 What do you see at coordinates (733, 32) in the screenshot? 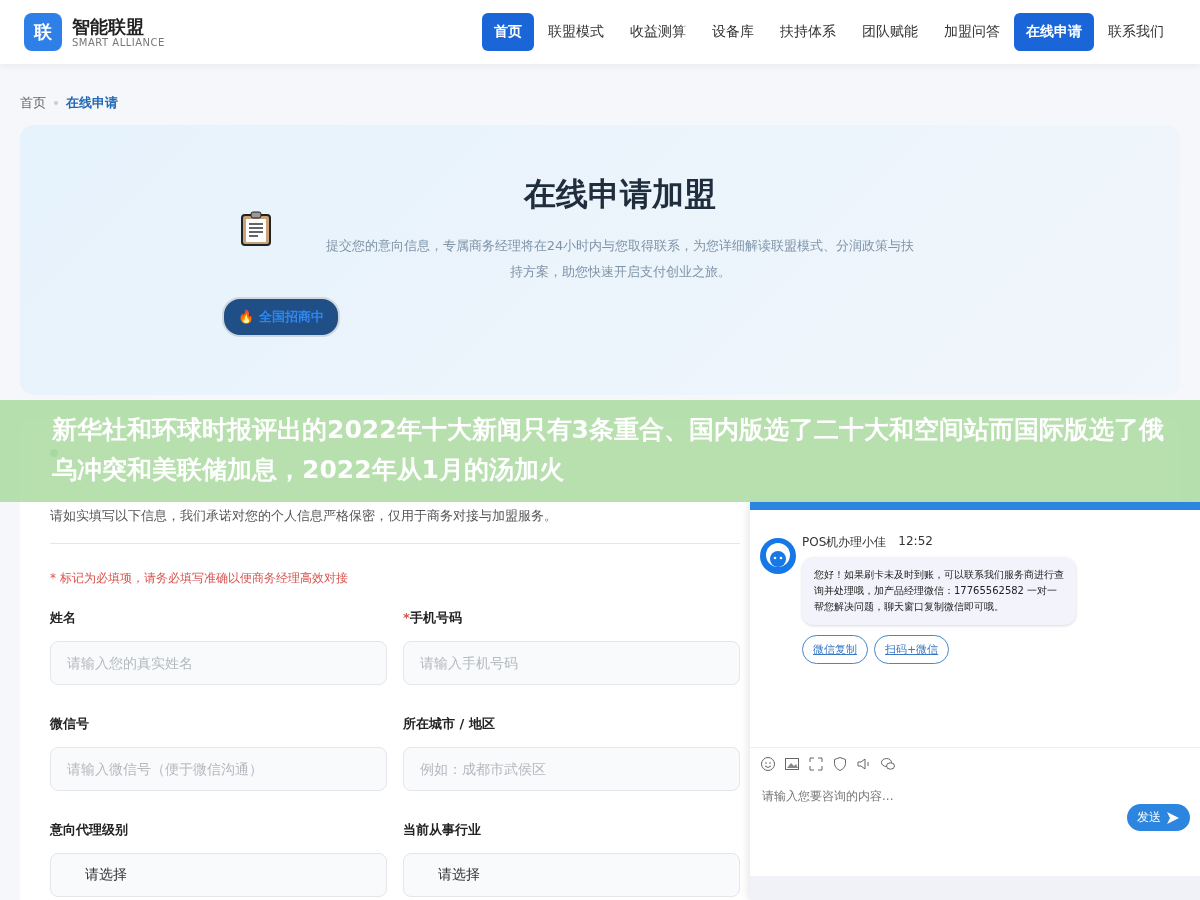
I see `nav-link: 设备库` at bounding box center [733, 32].